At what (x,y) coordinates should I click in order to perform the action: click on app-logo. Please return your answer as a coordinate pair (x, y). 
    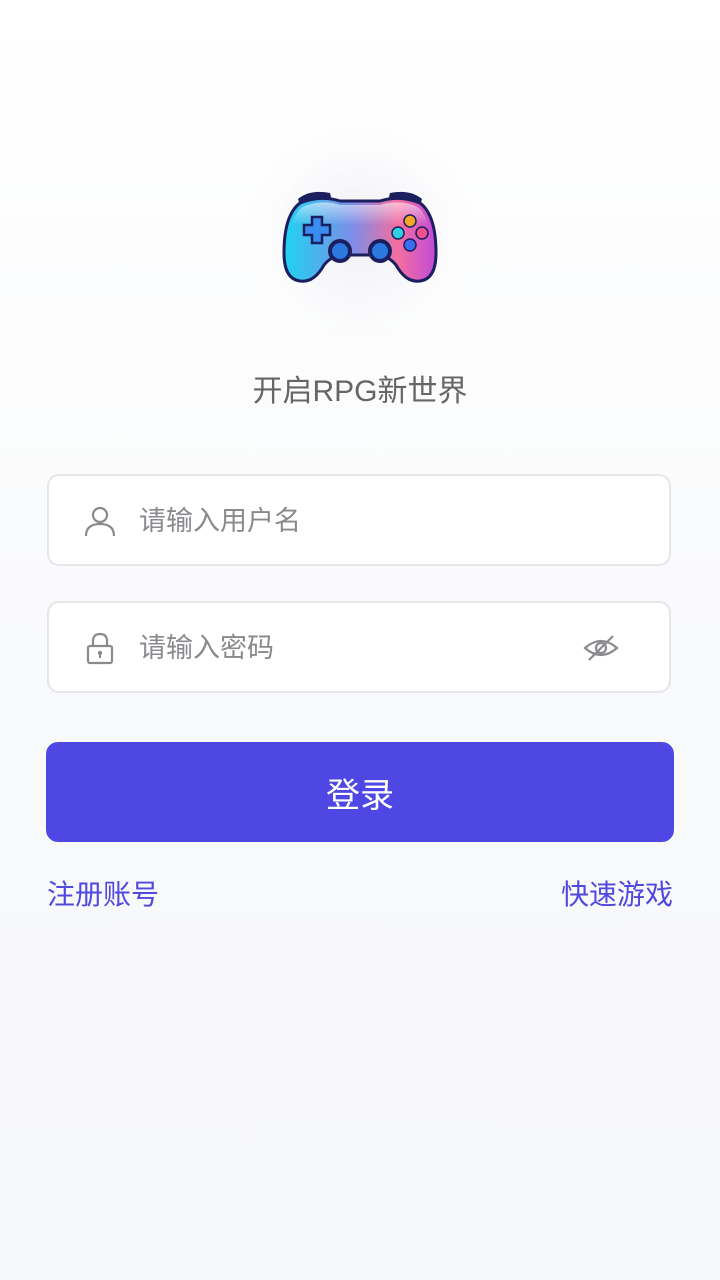
    Looking at the image, I should click on (360, 235).